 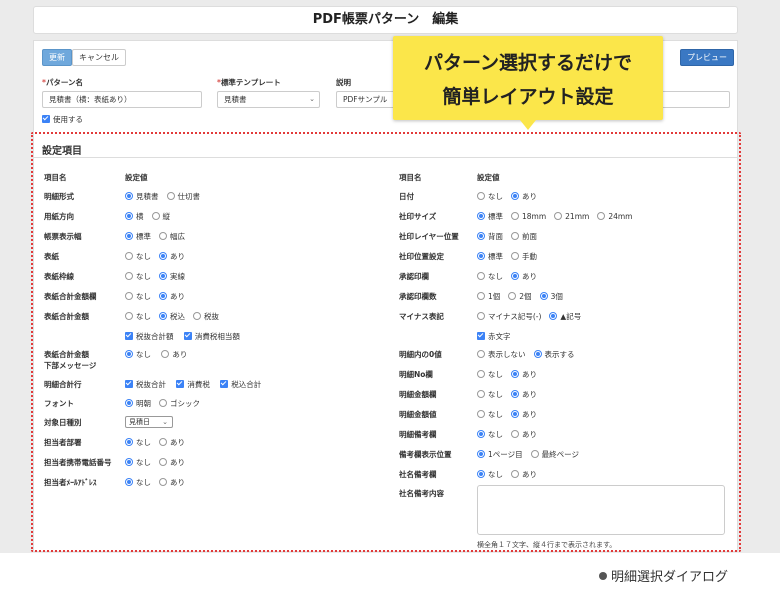 I want to click on radio-option: 実線, so click(x=172, y=276).